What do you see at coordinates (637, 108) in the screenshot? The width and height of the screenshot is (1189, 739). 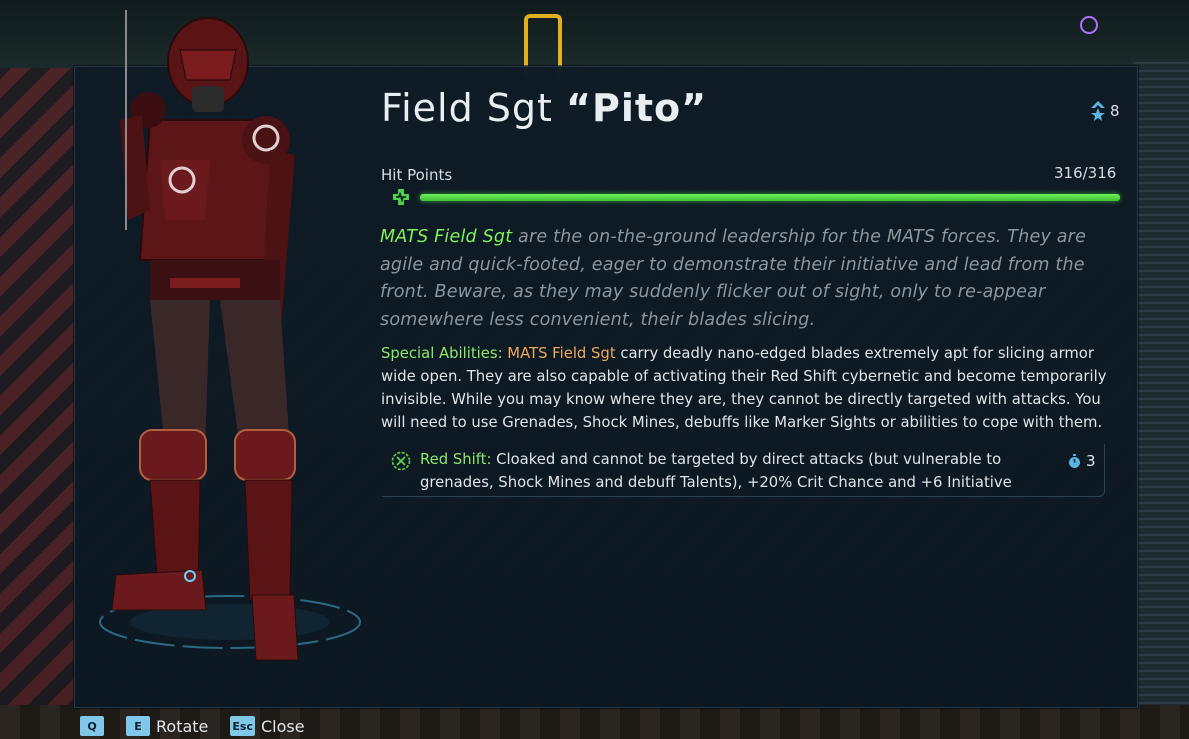 I see `unit-nickname: “Pito”` at bounding box center [637, 108].